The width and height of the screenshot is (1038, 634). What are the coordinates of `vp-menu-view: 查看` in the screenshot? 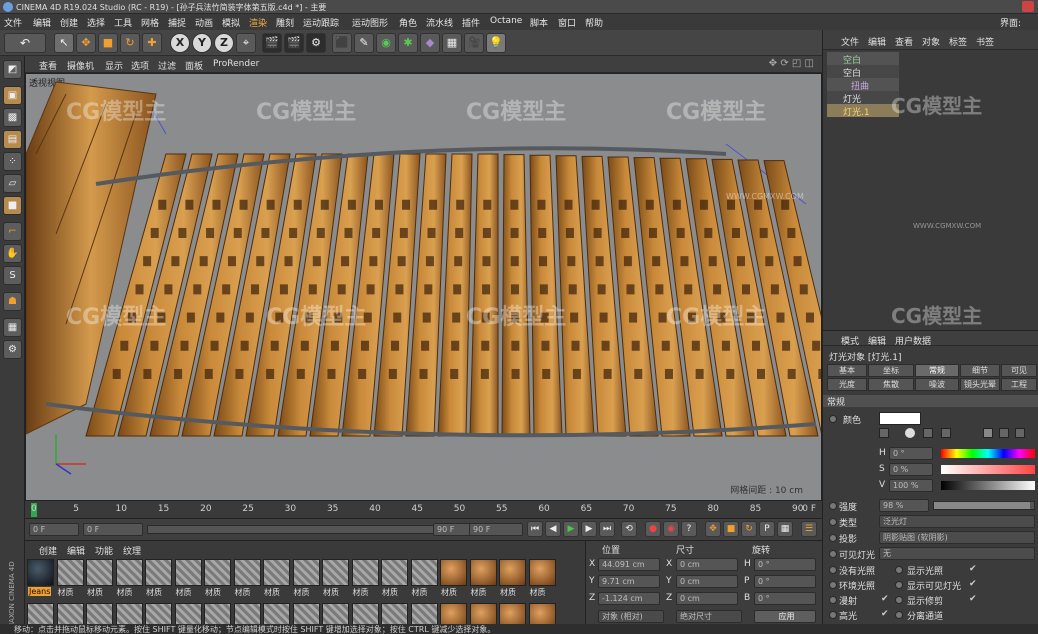 It's located at (48, 65).